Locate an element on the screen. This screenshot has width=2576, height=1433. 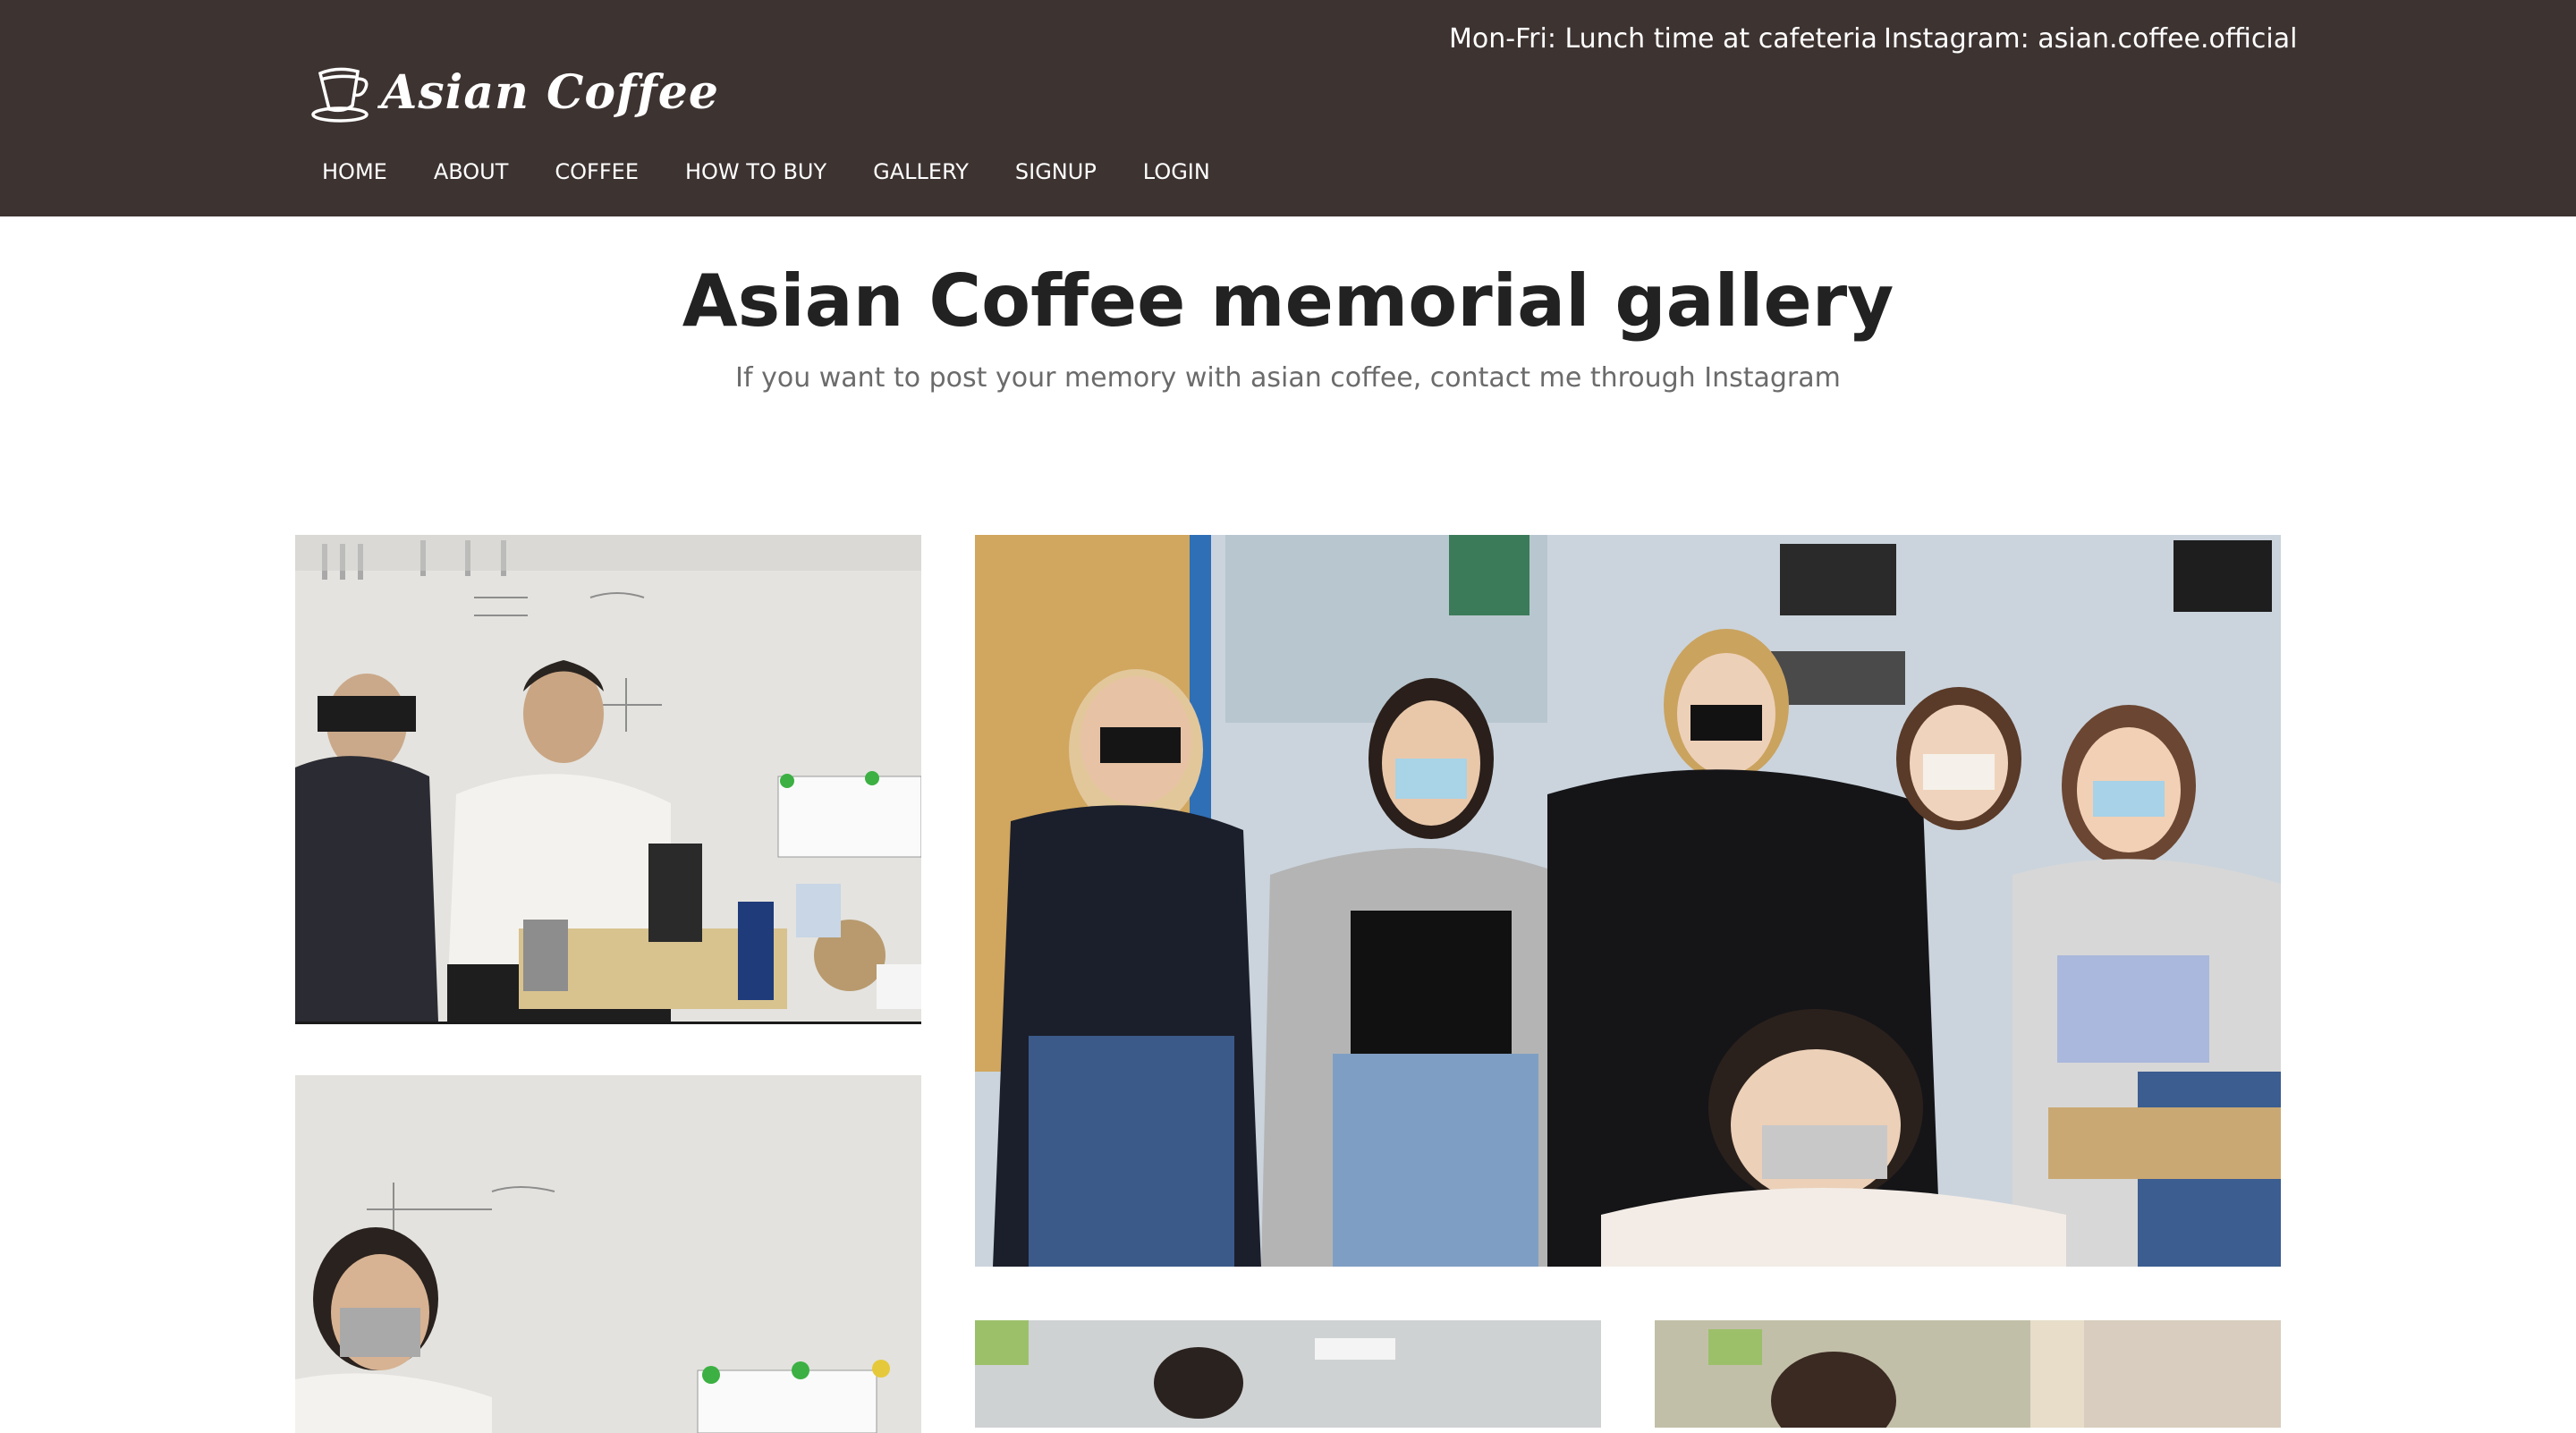
photo-barista-whiteboard is located at coordinates (608, 778).